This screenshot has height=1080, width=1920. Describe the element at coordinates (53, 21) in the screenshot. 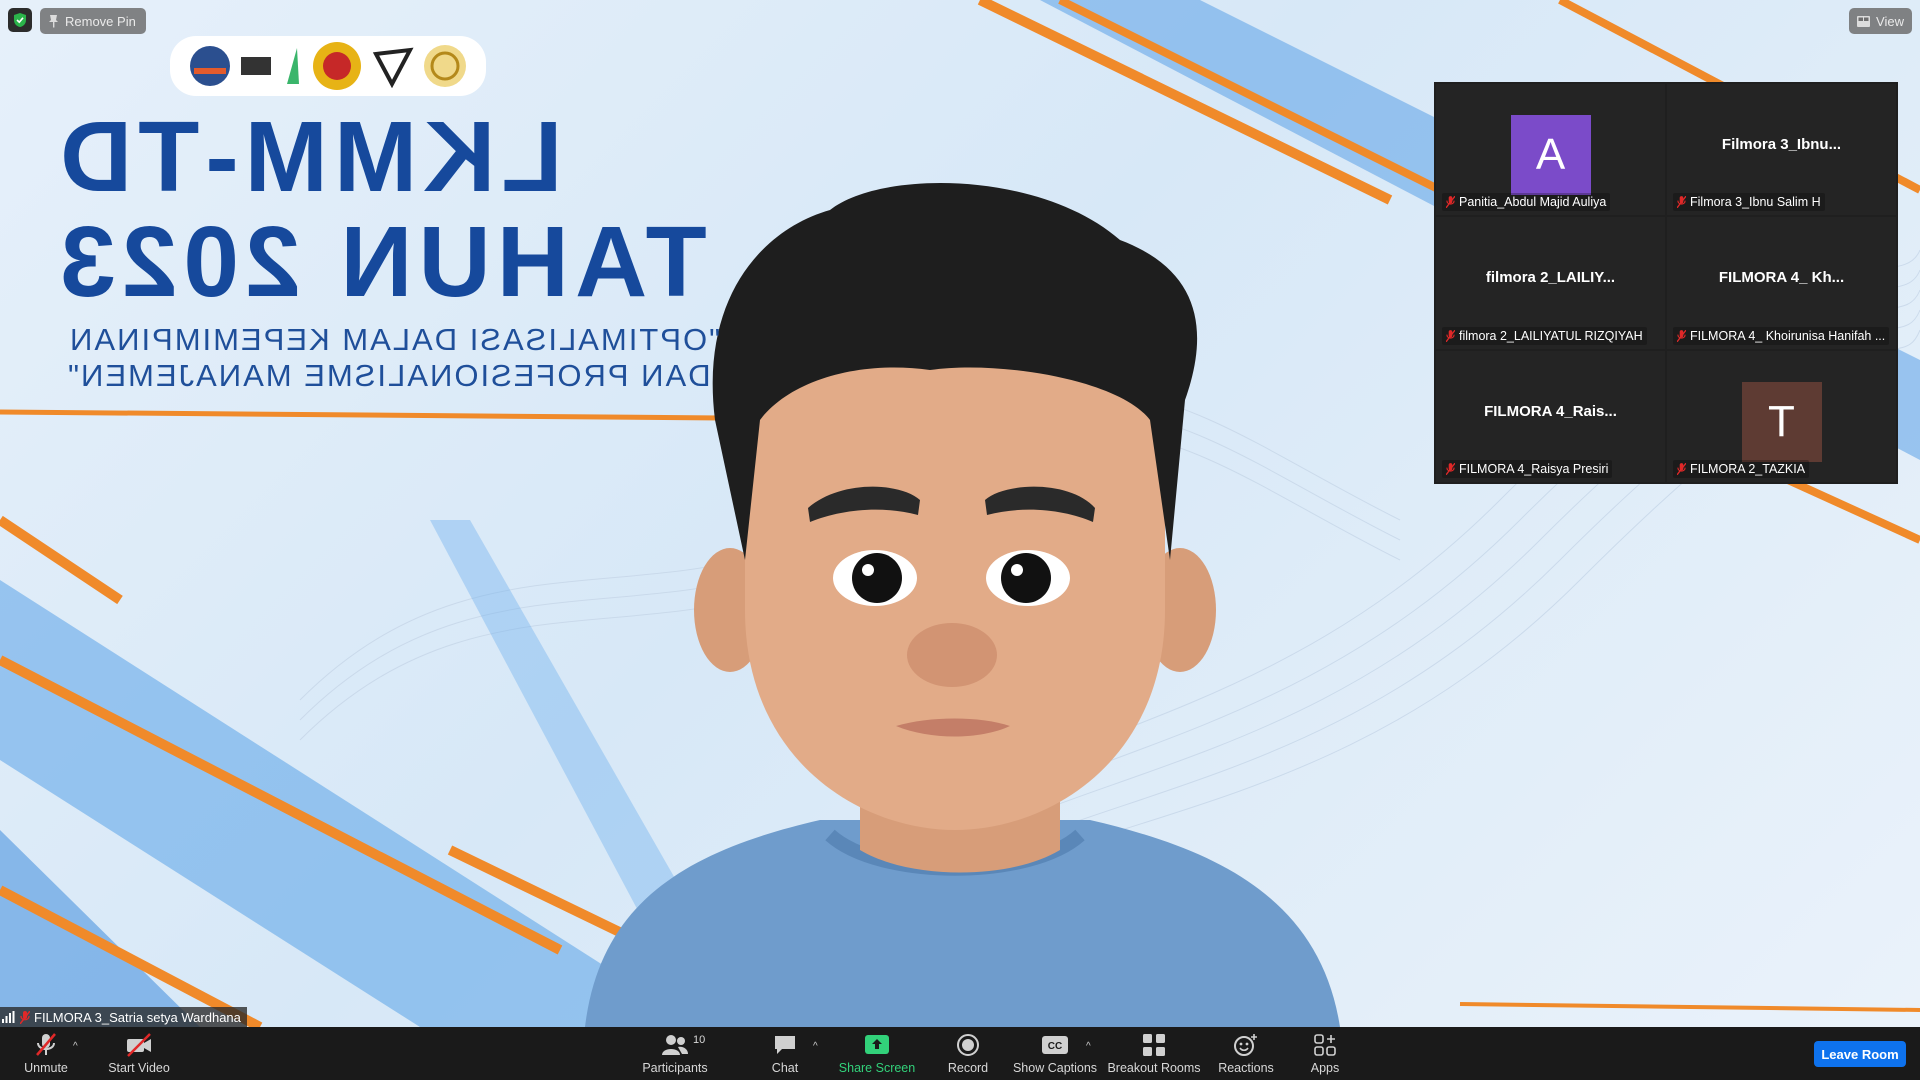

I see `pin-icon` at that location.